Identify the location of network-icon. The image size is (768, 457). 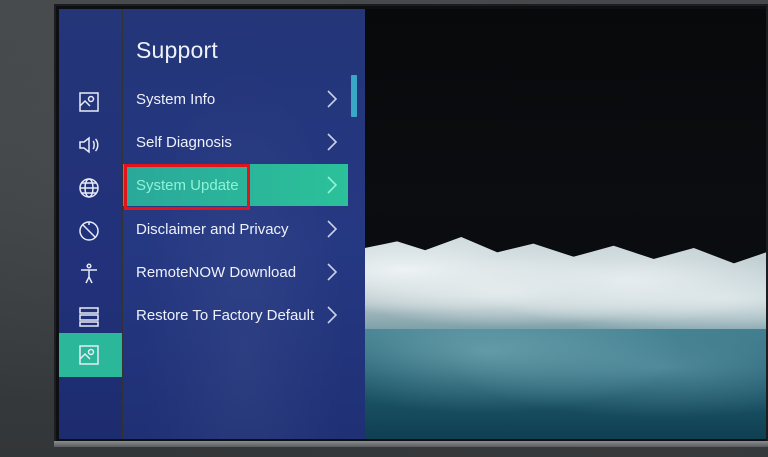
(89, 188).